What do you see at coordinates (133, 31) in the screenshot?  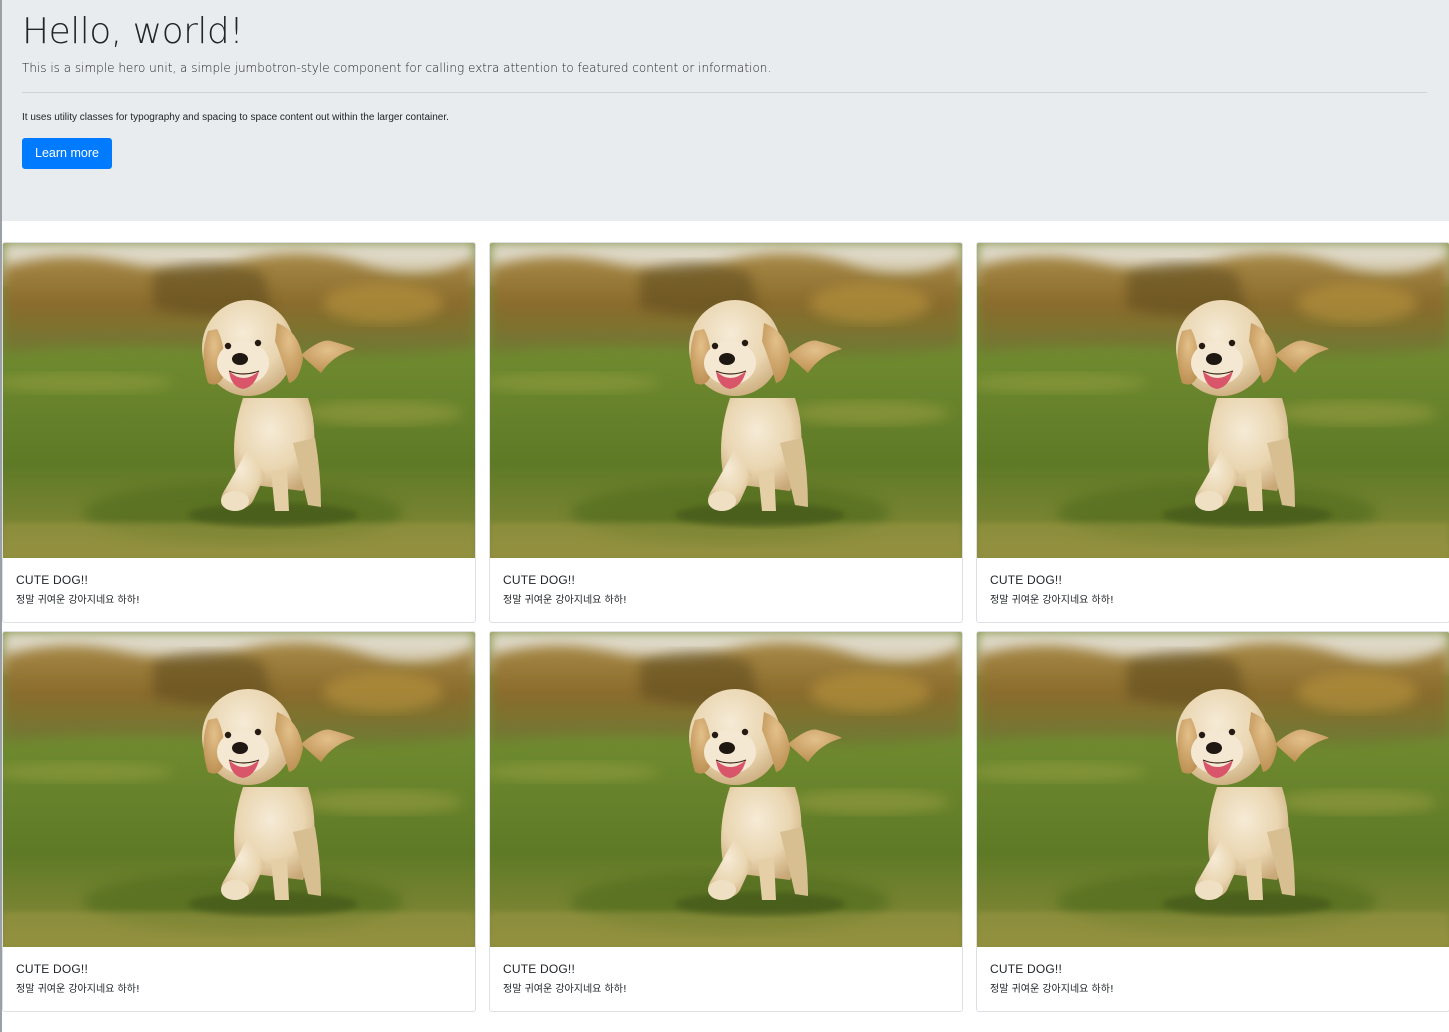 I see `jumbotron-title: Hello, world!` at bounding box center [133, 31].